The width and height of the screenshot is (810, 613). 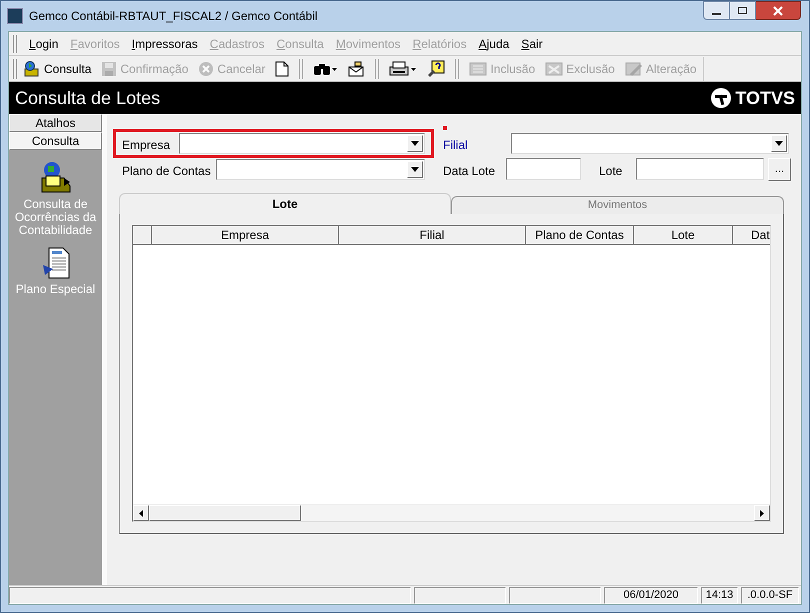 I want to click on field-label: Plano de Contas, so click(x=166, y=171).